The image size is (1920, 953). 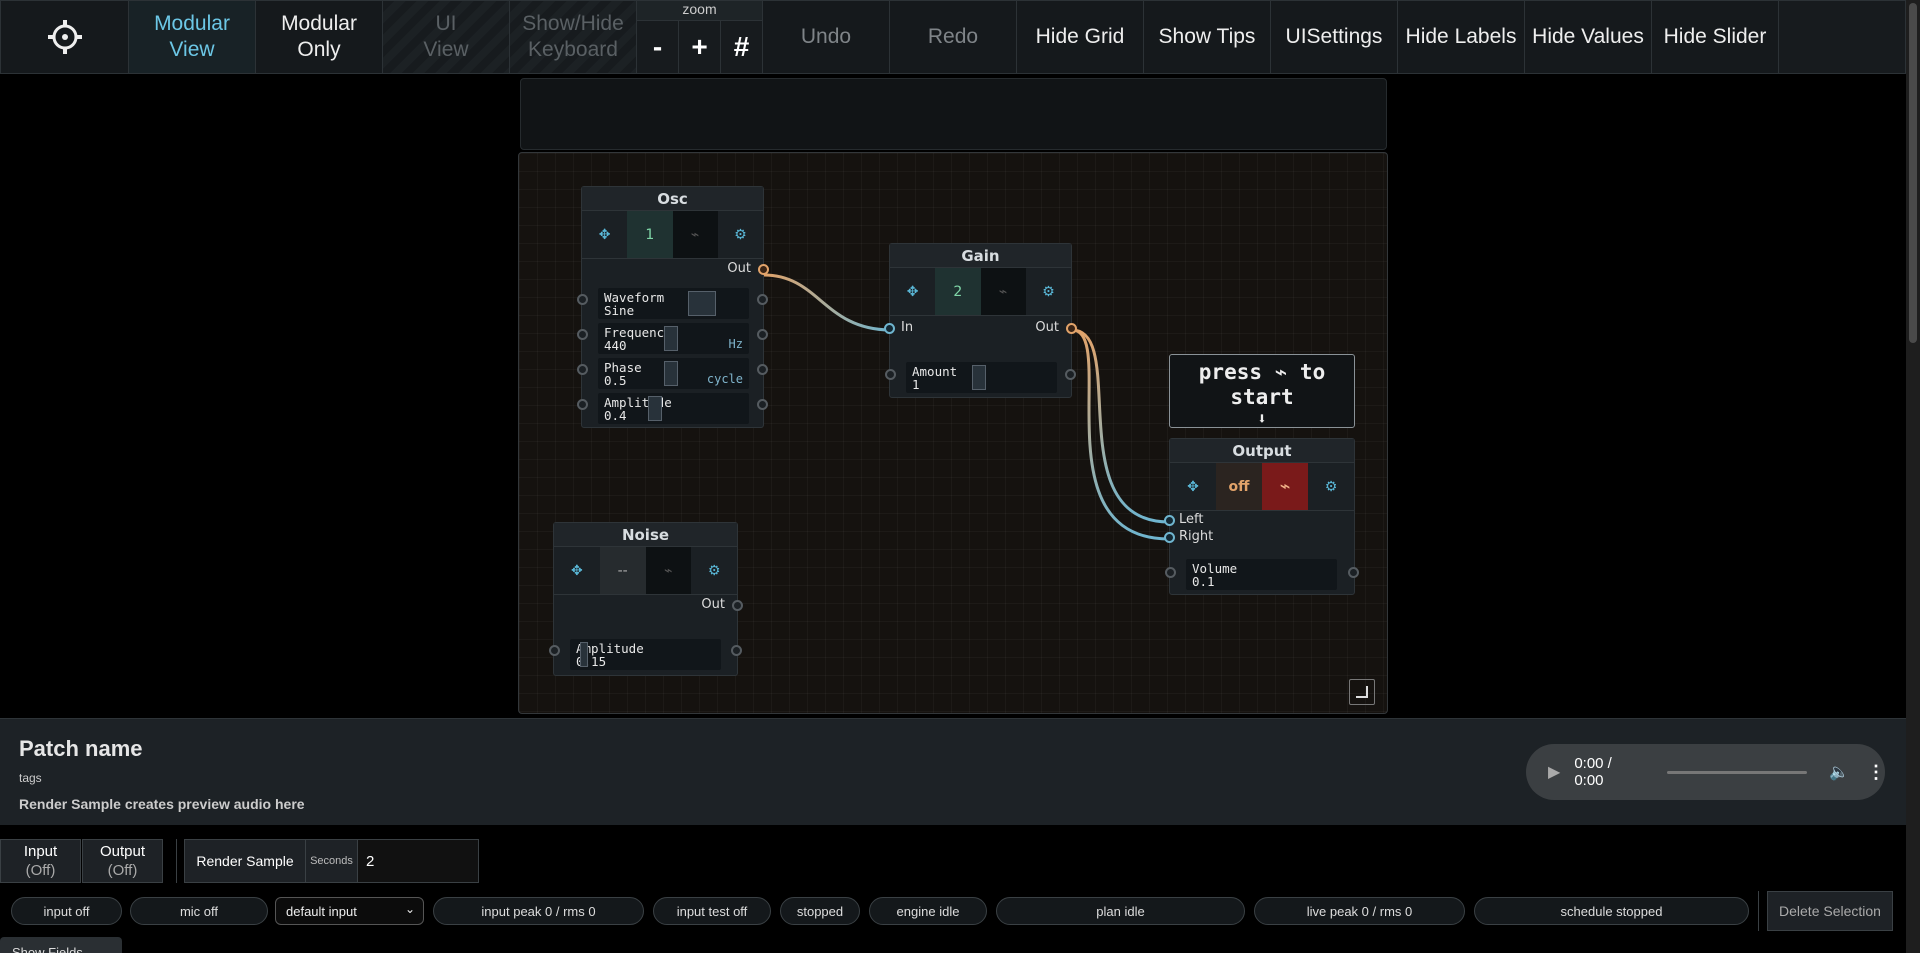 What do you see at coordinates (349, 911) in the screenshot?
I see `input-device-select: default input ⌄` at bounding box center [349, 911].